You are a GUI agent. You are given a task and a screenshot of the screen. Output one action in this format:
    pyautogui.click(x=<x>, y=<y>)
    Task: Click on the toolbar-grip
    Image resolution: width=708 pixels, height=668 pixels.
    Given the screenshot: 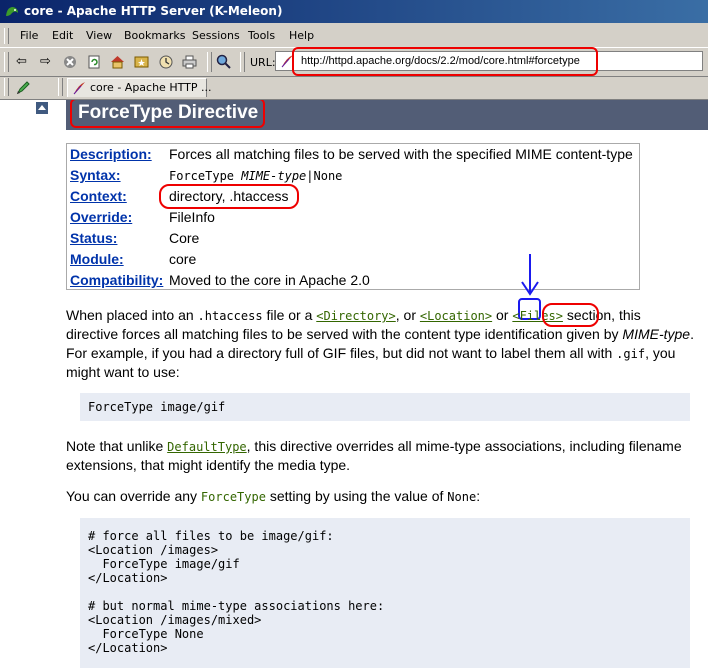 What is the action you would take?
    pyautogui.click(x=6, y=62)
    